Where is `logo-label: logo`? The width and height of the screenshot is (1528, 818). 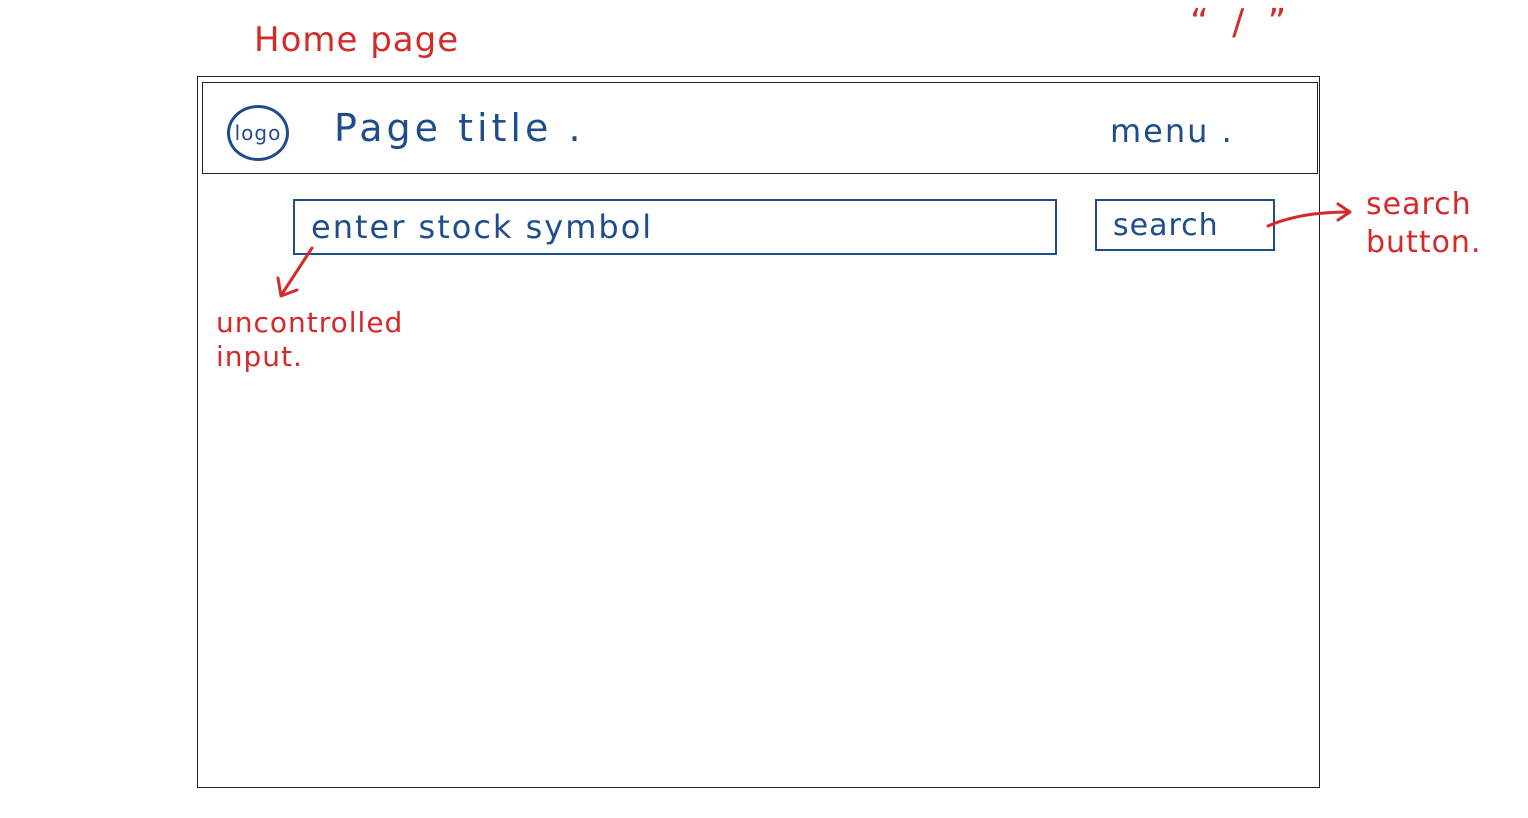
logo-label: logo is located at coordinates (258, 133).